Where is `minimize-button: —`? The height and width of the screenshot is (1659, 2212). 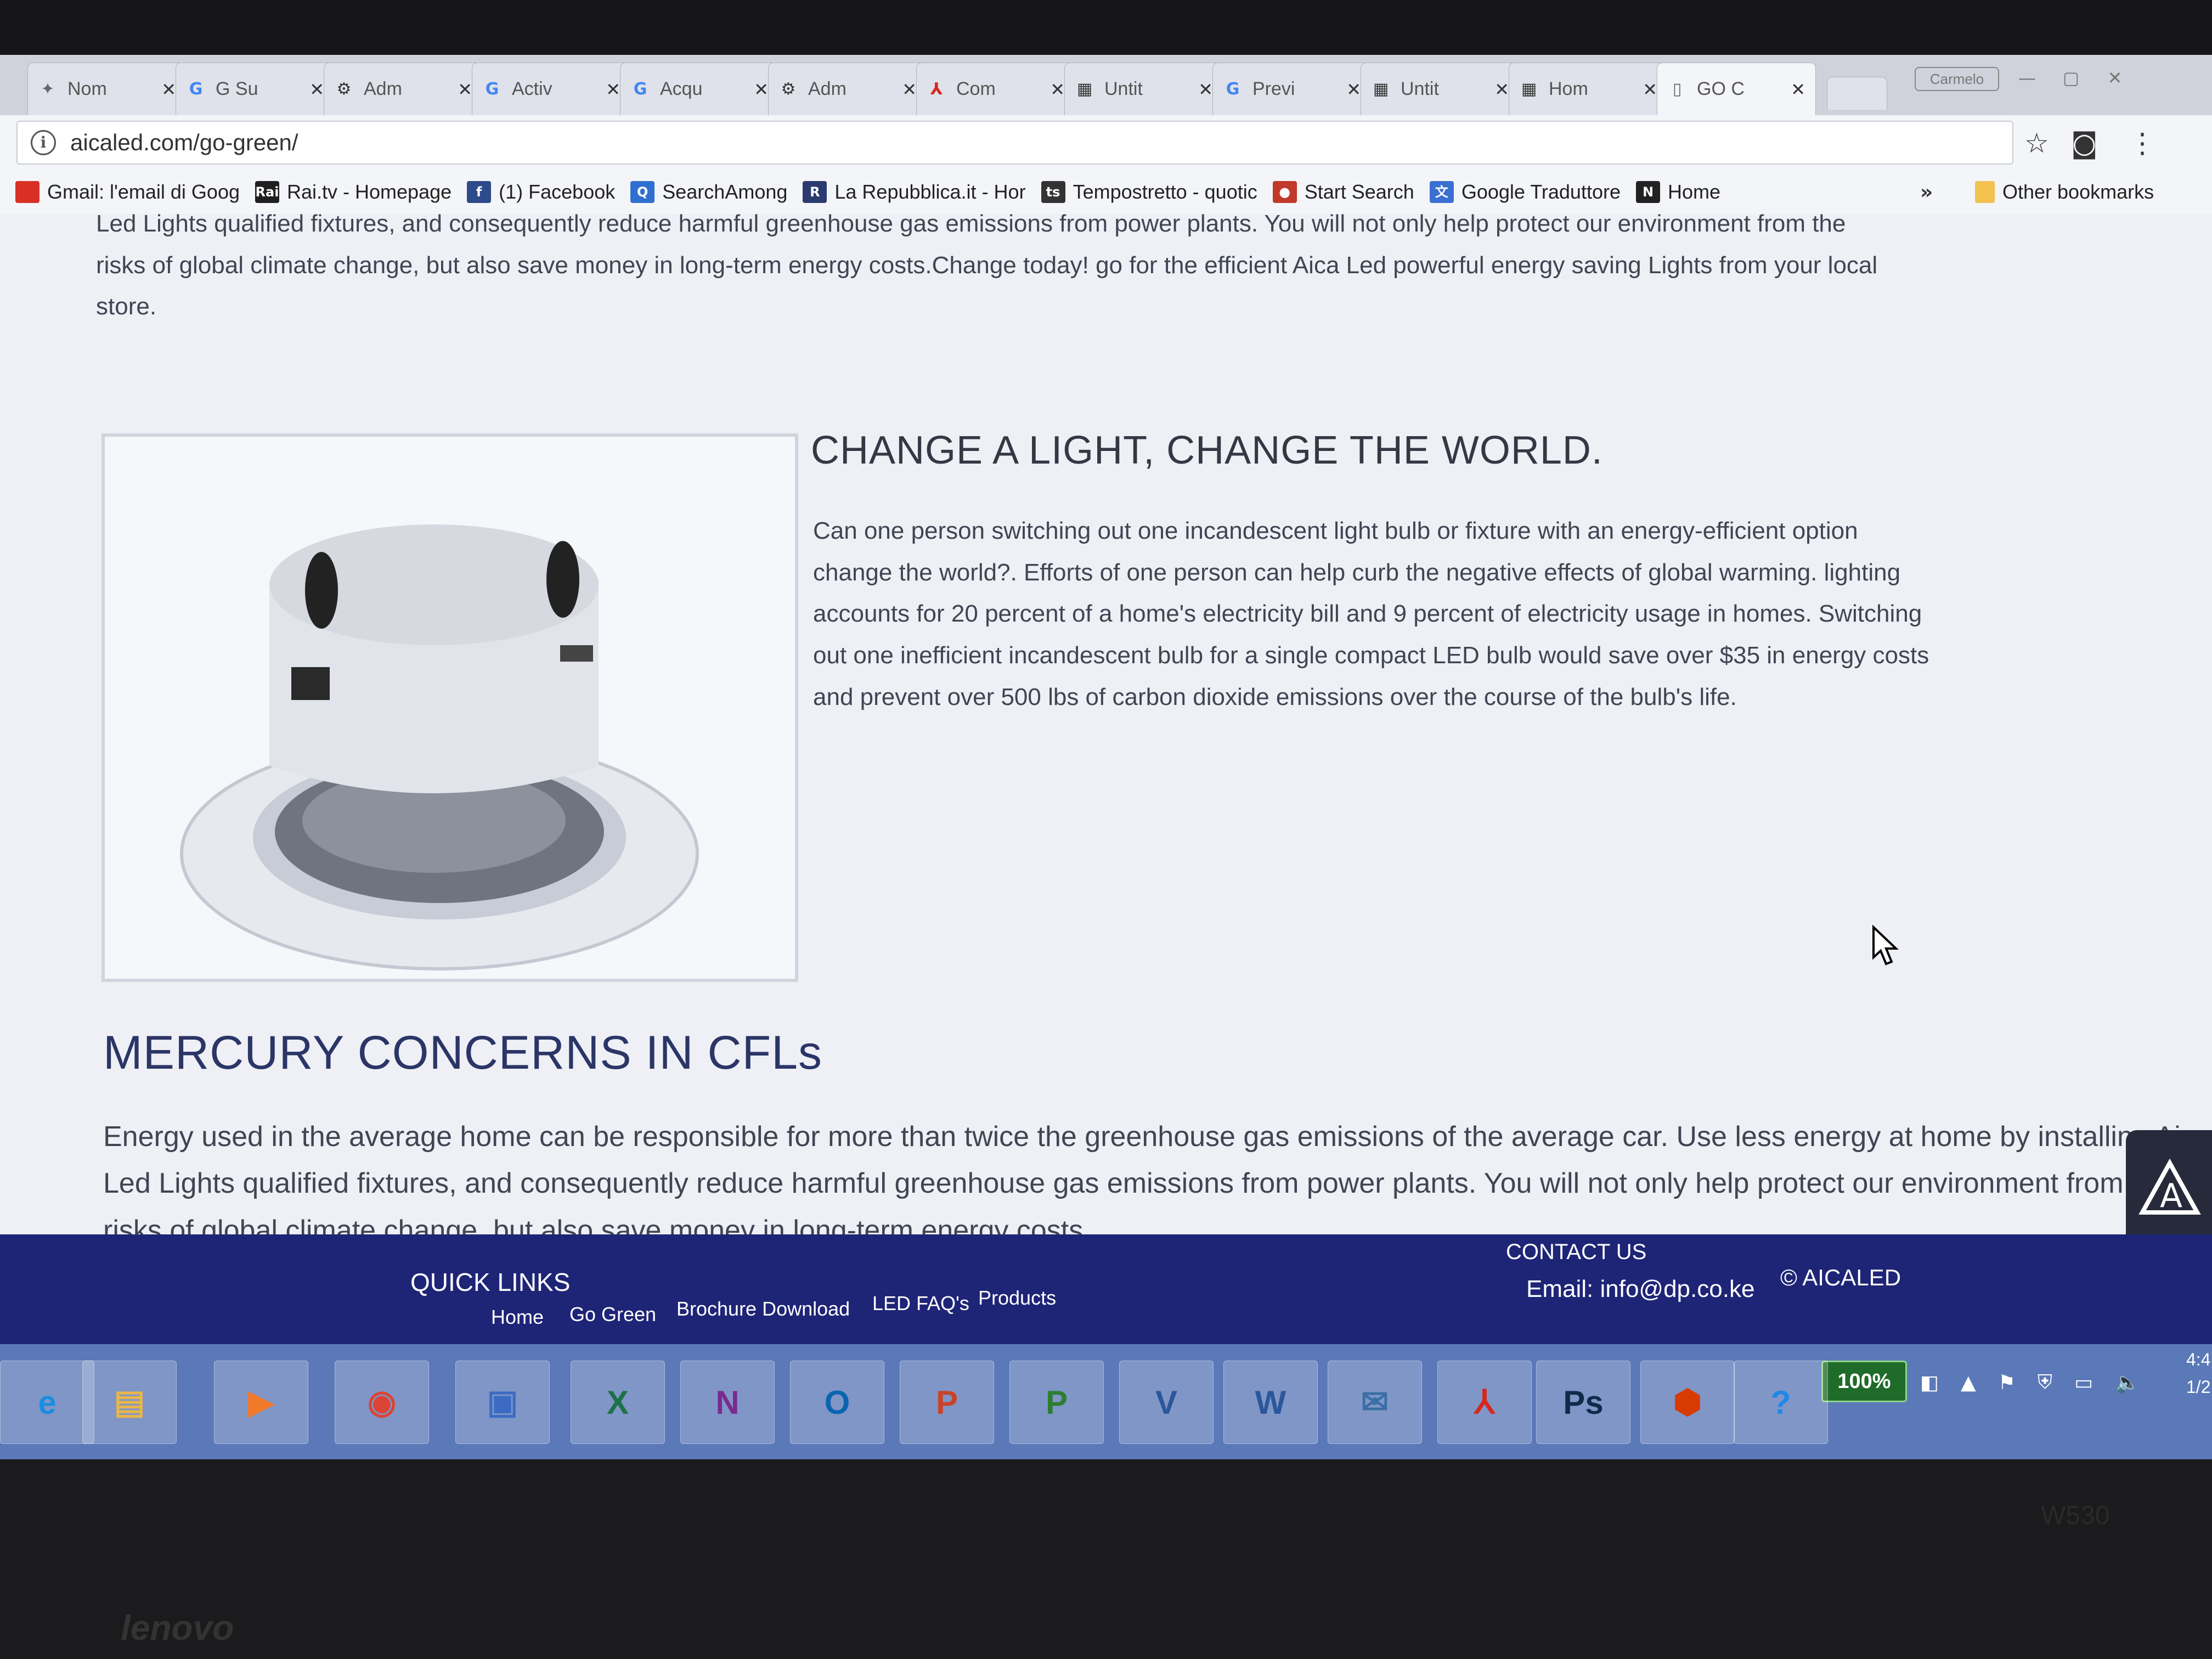
minimize-button: — is located at coordinates (2027, 78).